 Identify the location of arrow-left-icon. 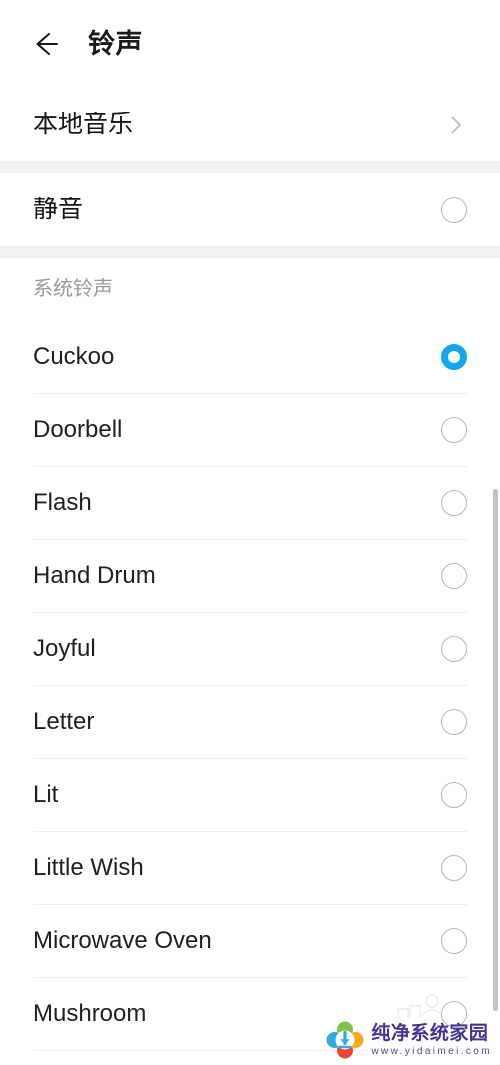
(47, 44).